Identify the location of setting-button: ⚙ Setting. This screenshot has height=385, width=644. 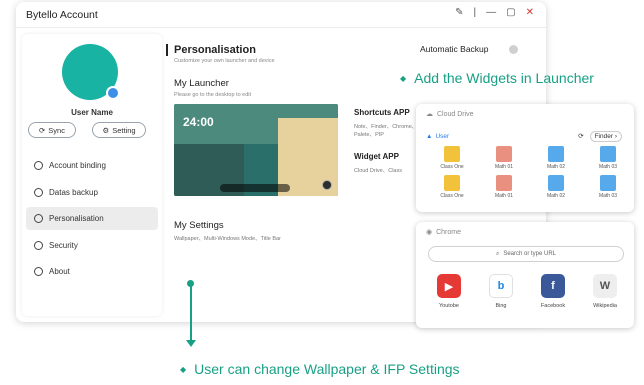
(119, 130).